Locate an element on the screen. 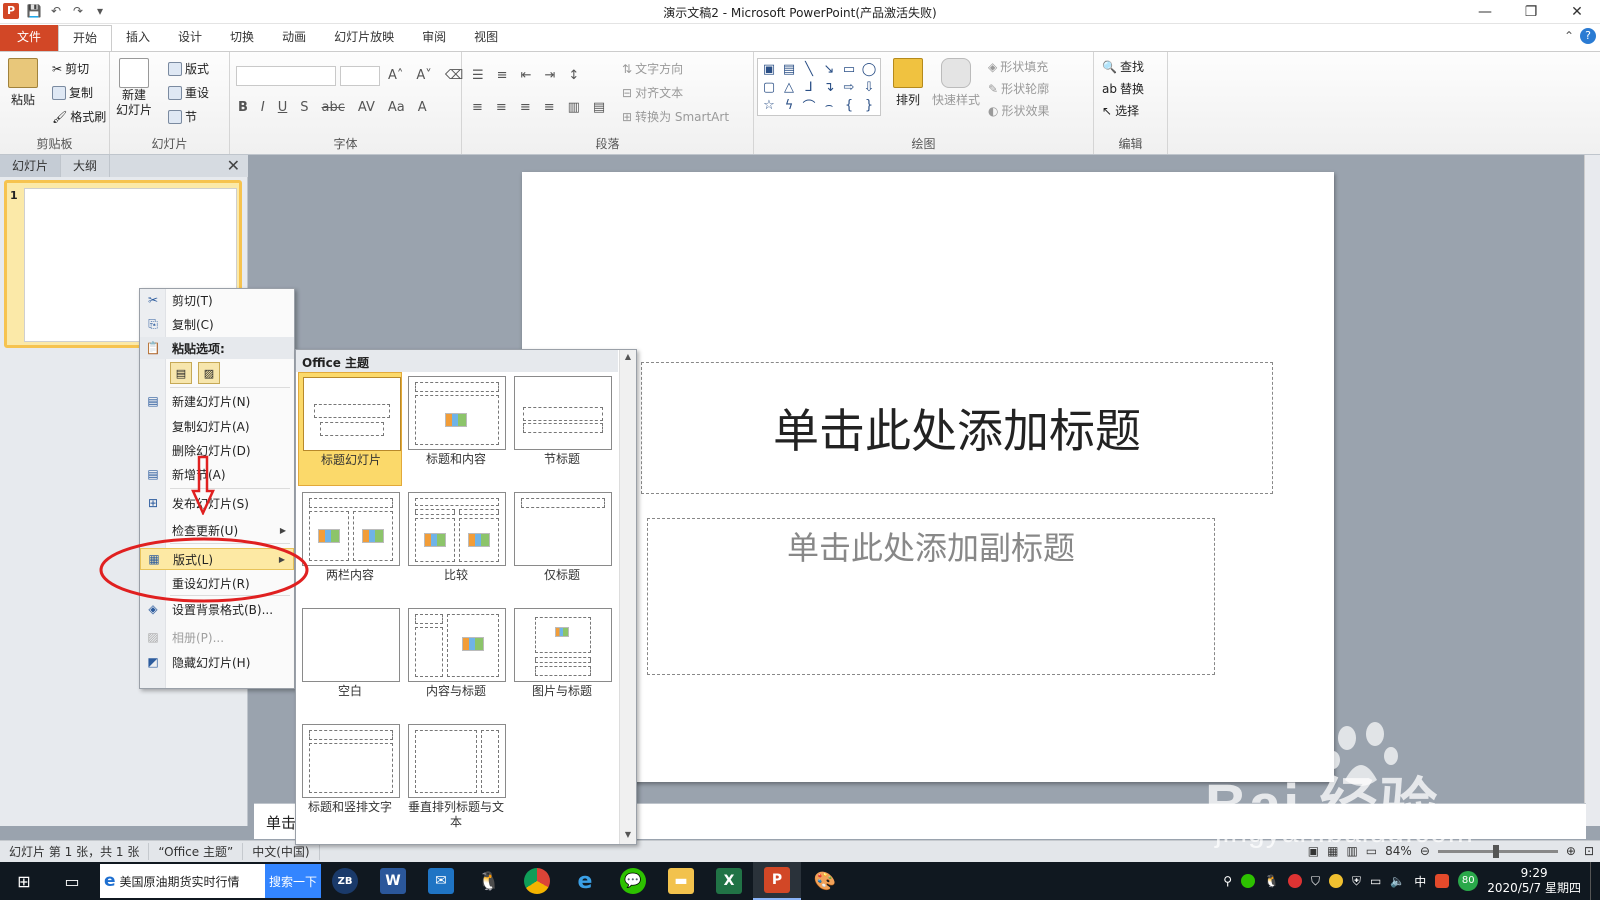 The width and height of the screenshot is (1600, 900). taskbar-ie-icon: e is located at coordinates (585, 881).